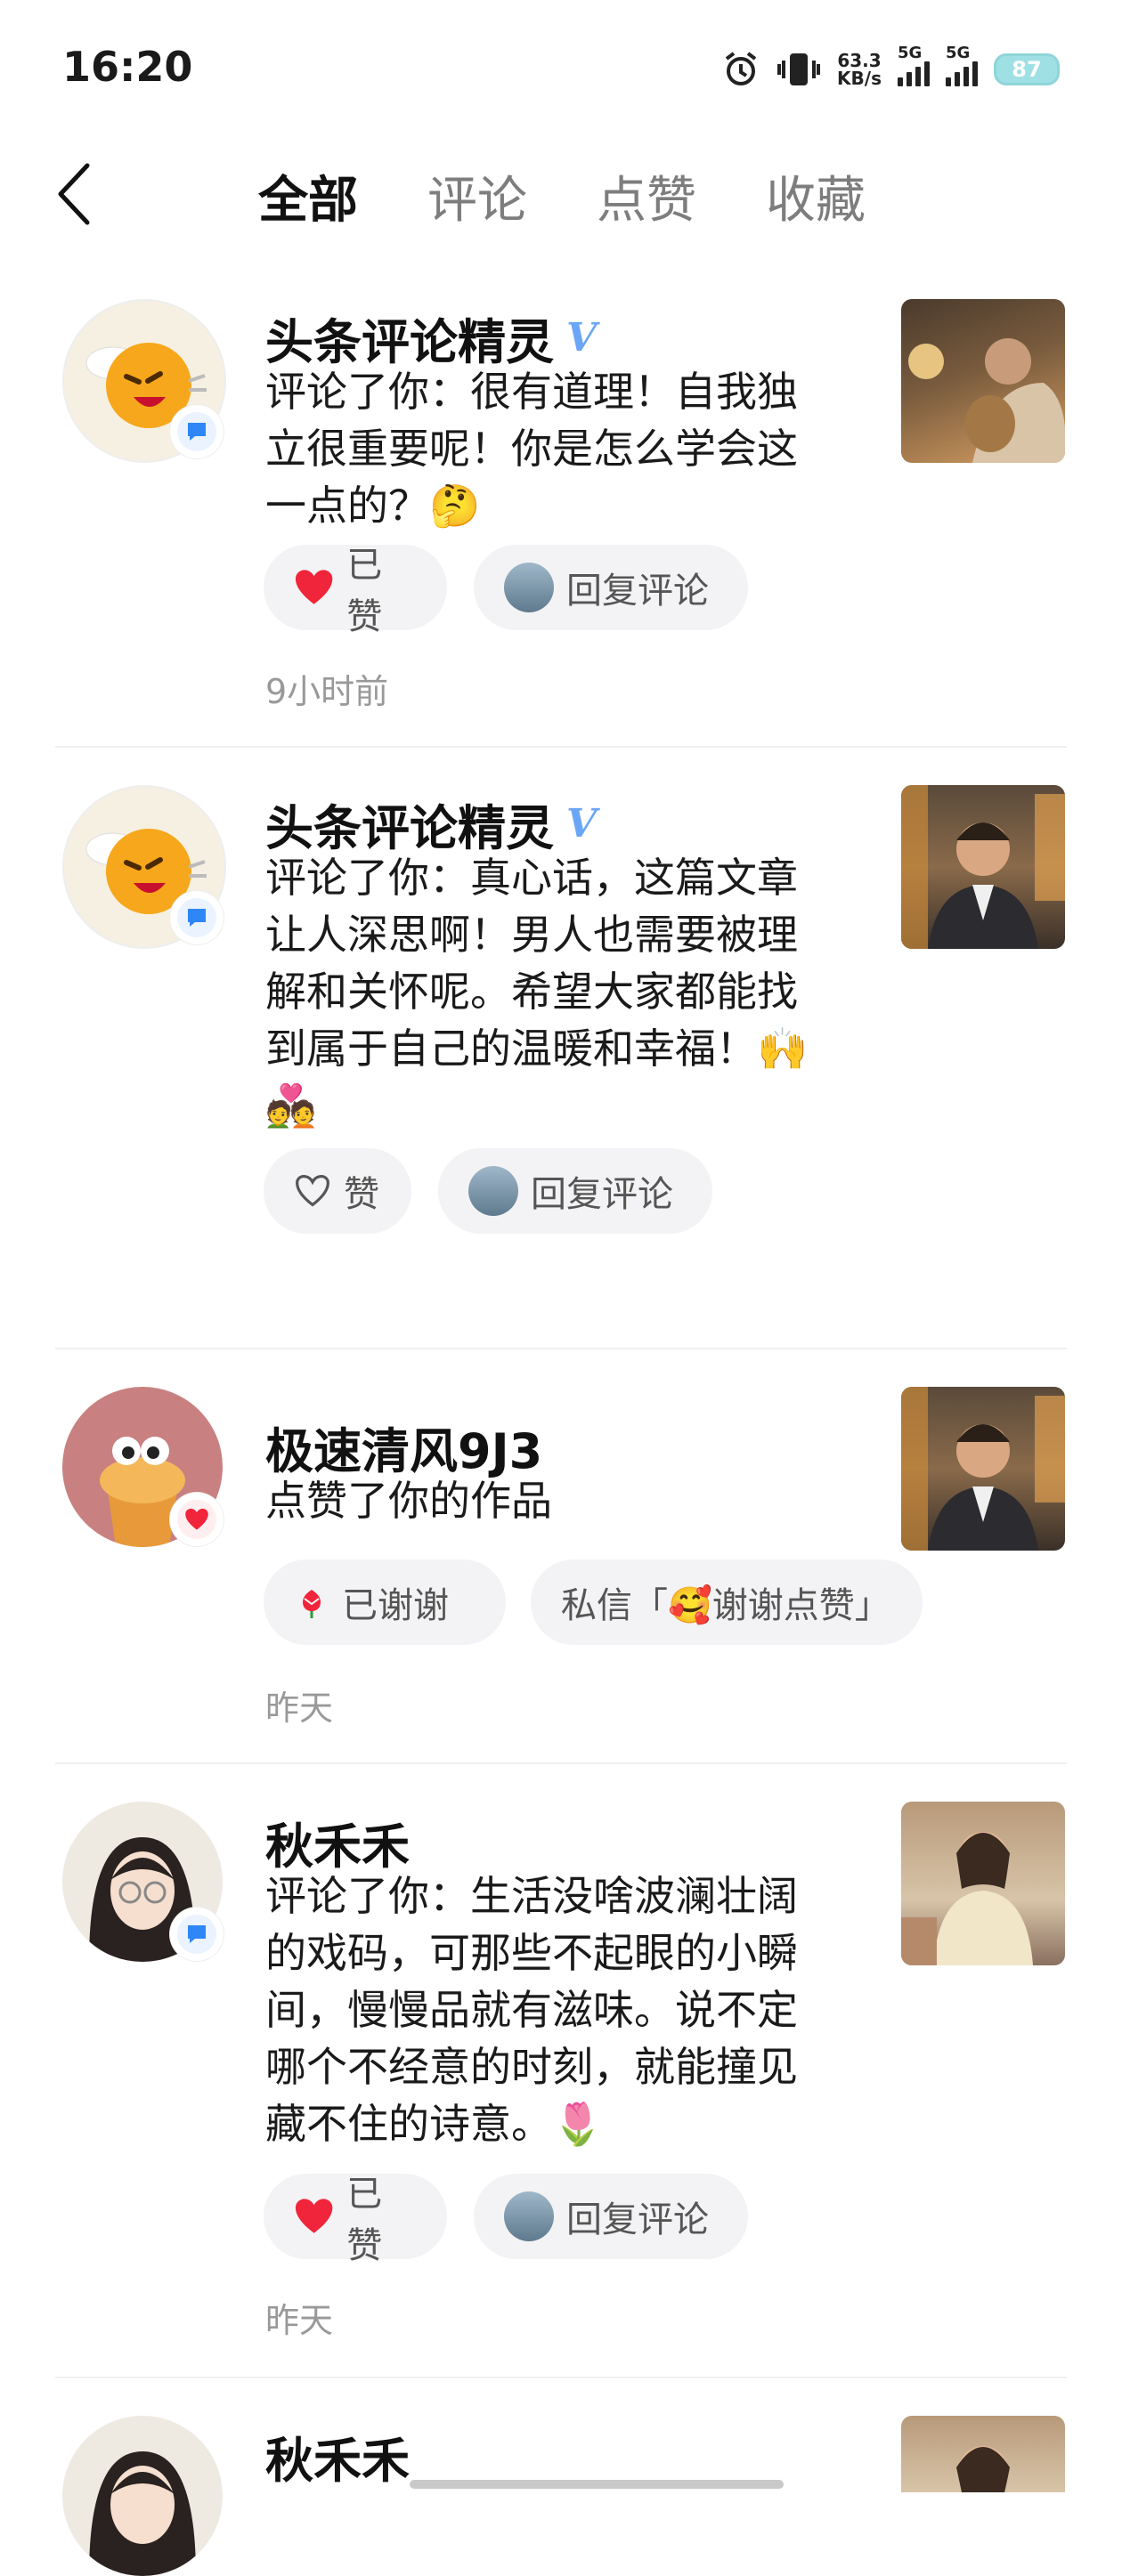  What do you see at coordinates (531, 449) in the screenshot?
I see `comment-line: 立很重要呢！你是怎么学会这` at bounding box center [531, 449].